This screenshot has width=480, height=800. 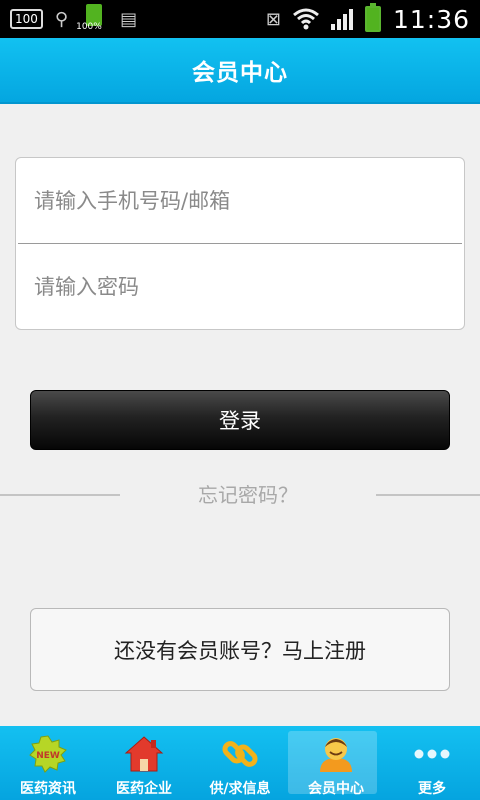 I want to click on nav-label: 医药企业, so click(x=144, y=789).